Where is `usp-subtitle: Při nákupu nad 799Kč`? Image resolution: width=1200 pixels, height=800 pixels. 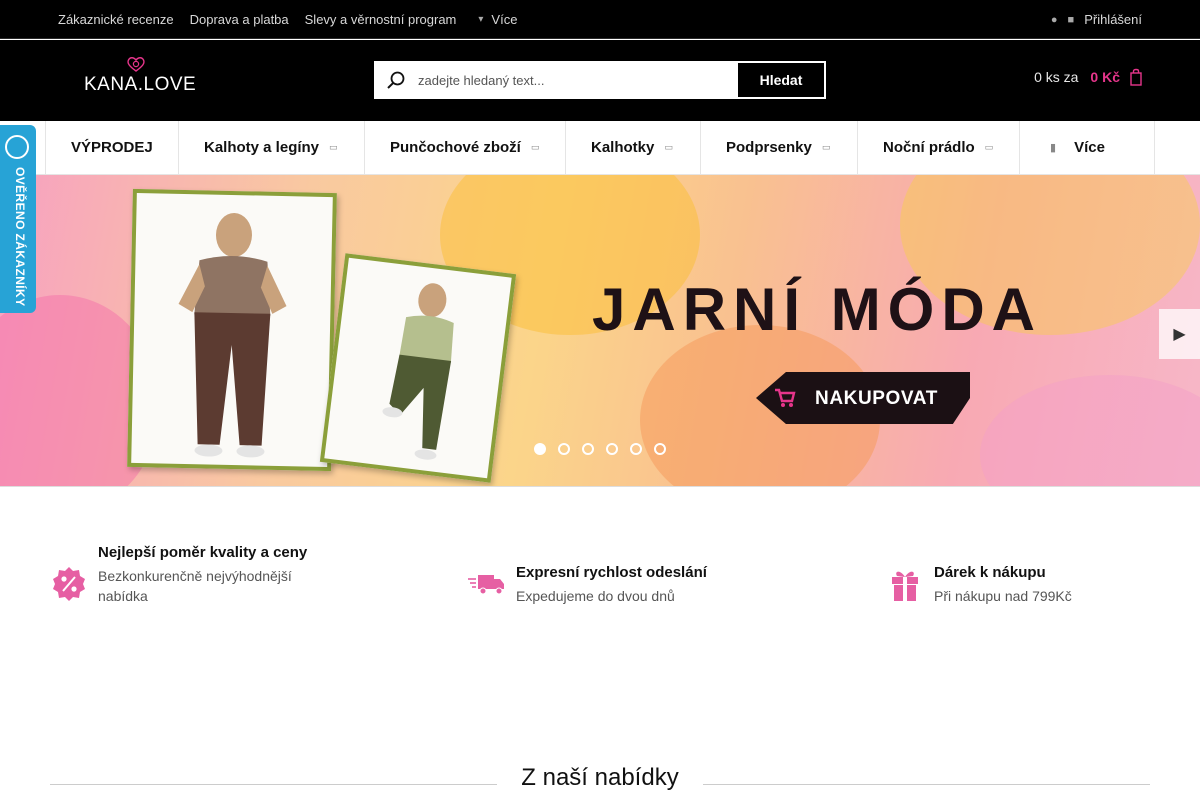 usp-subtitle: Při nákupu nad 799Kč is located at coordinates (1003, 596).